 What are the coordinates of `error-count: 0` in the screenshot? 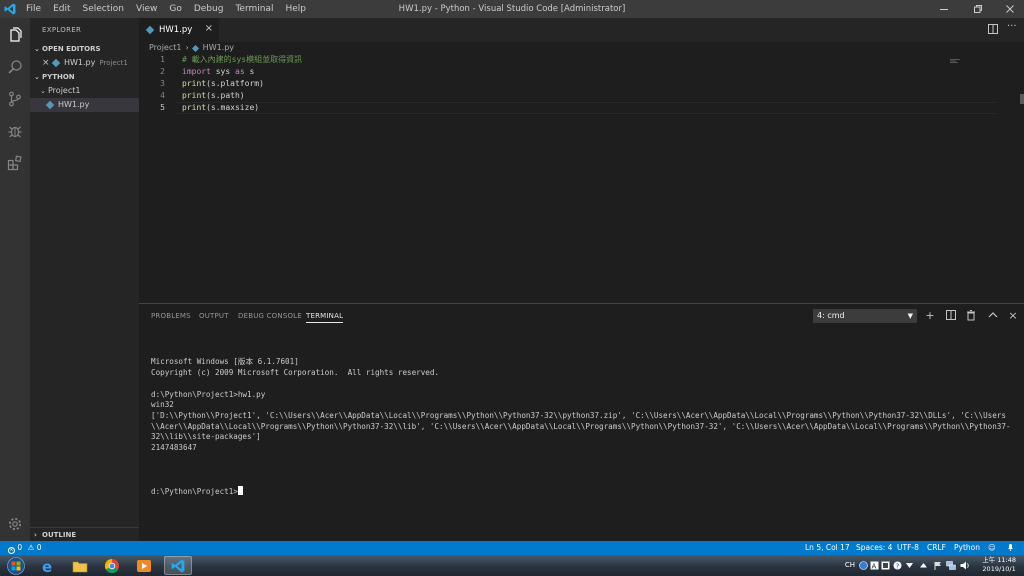 It's located at (20, 547).